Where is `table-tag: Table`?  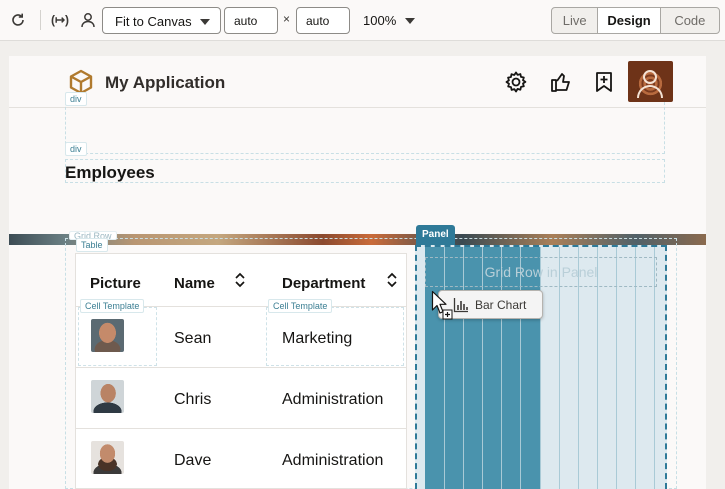
table-tag: Table is located at coordinates (92, 245).